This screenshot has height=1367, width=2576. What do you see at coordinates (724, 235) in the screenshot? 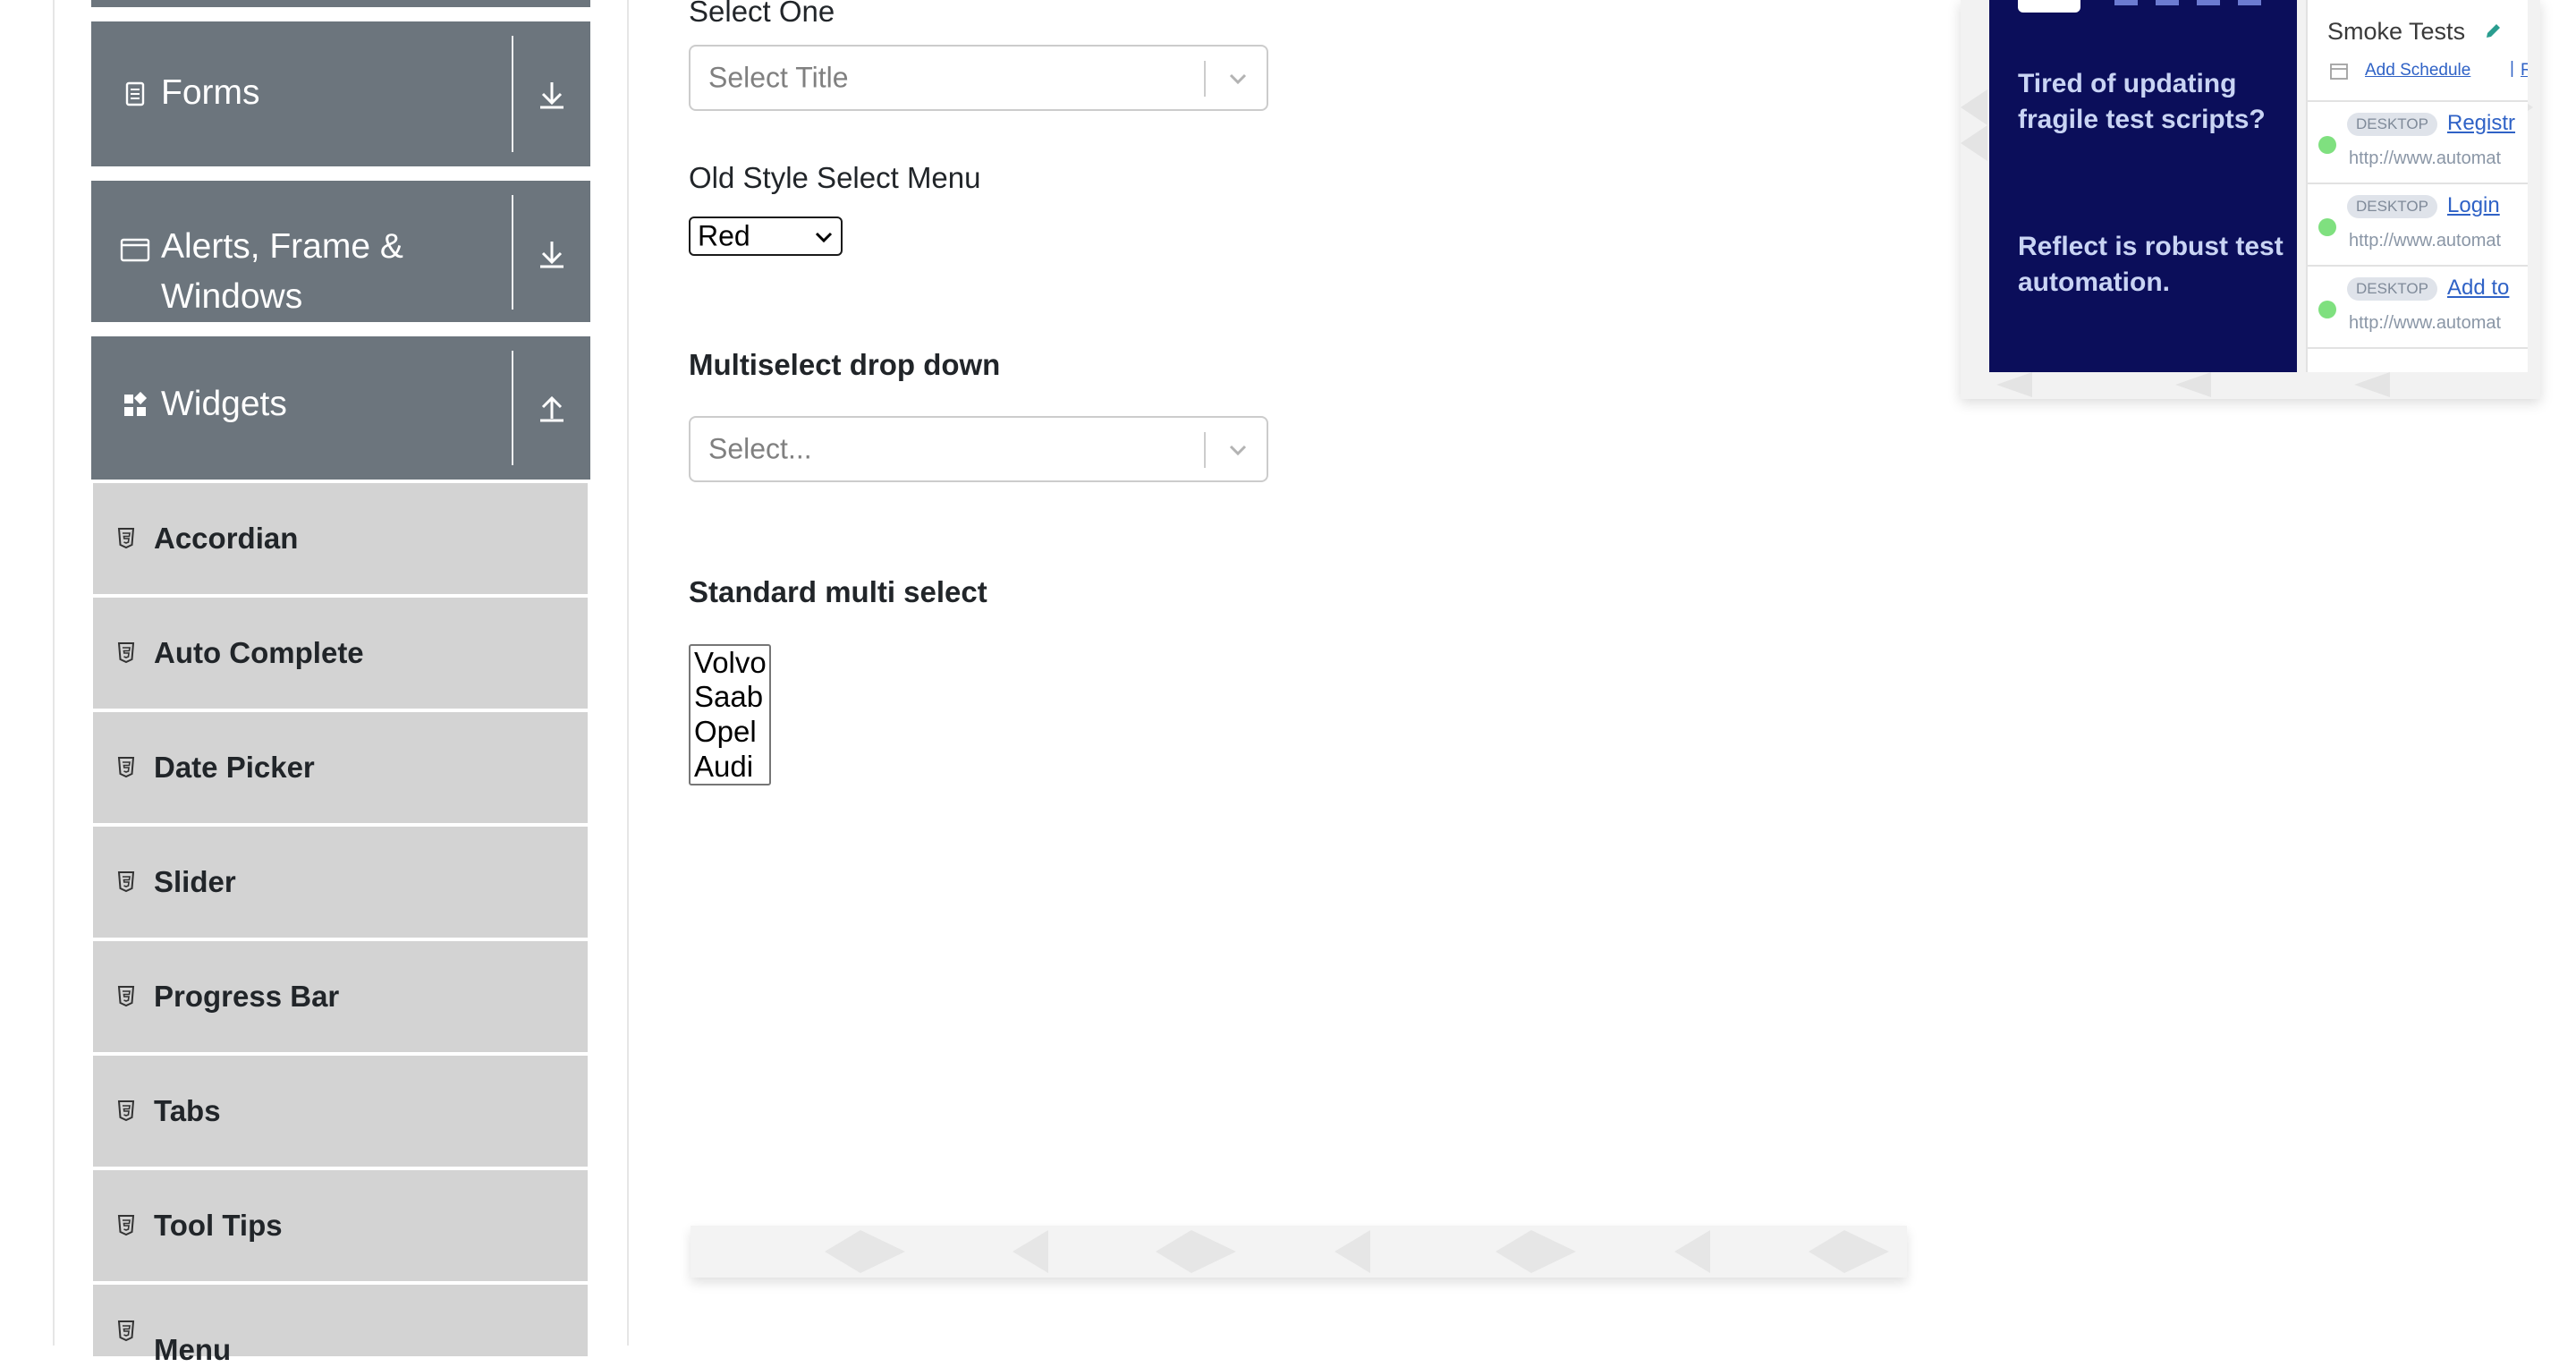
I see `old-style-select-value: Red` at bounding box center [724, 235].